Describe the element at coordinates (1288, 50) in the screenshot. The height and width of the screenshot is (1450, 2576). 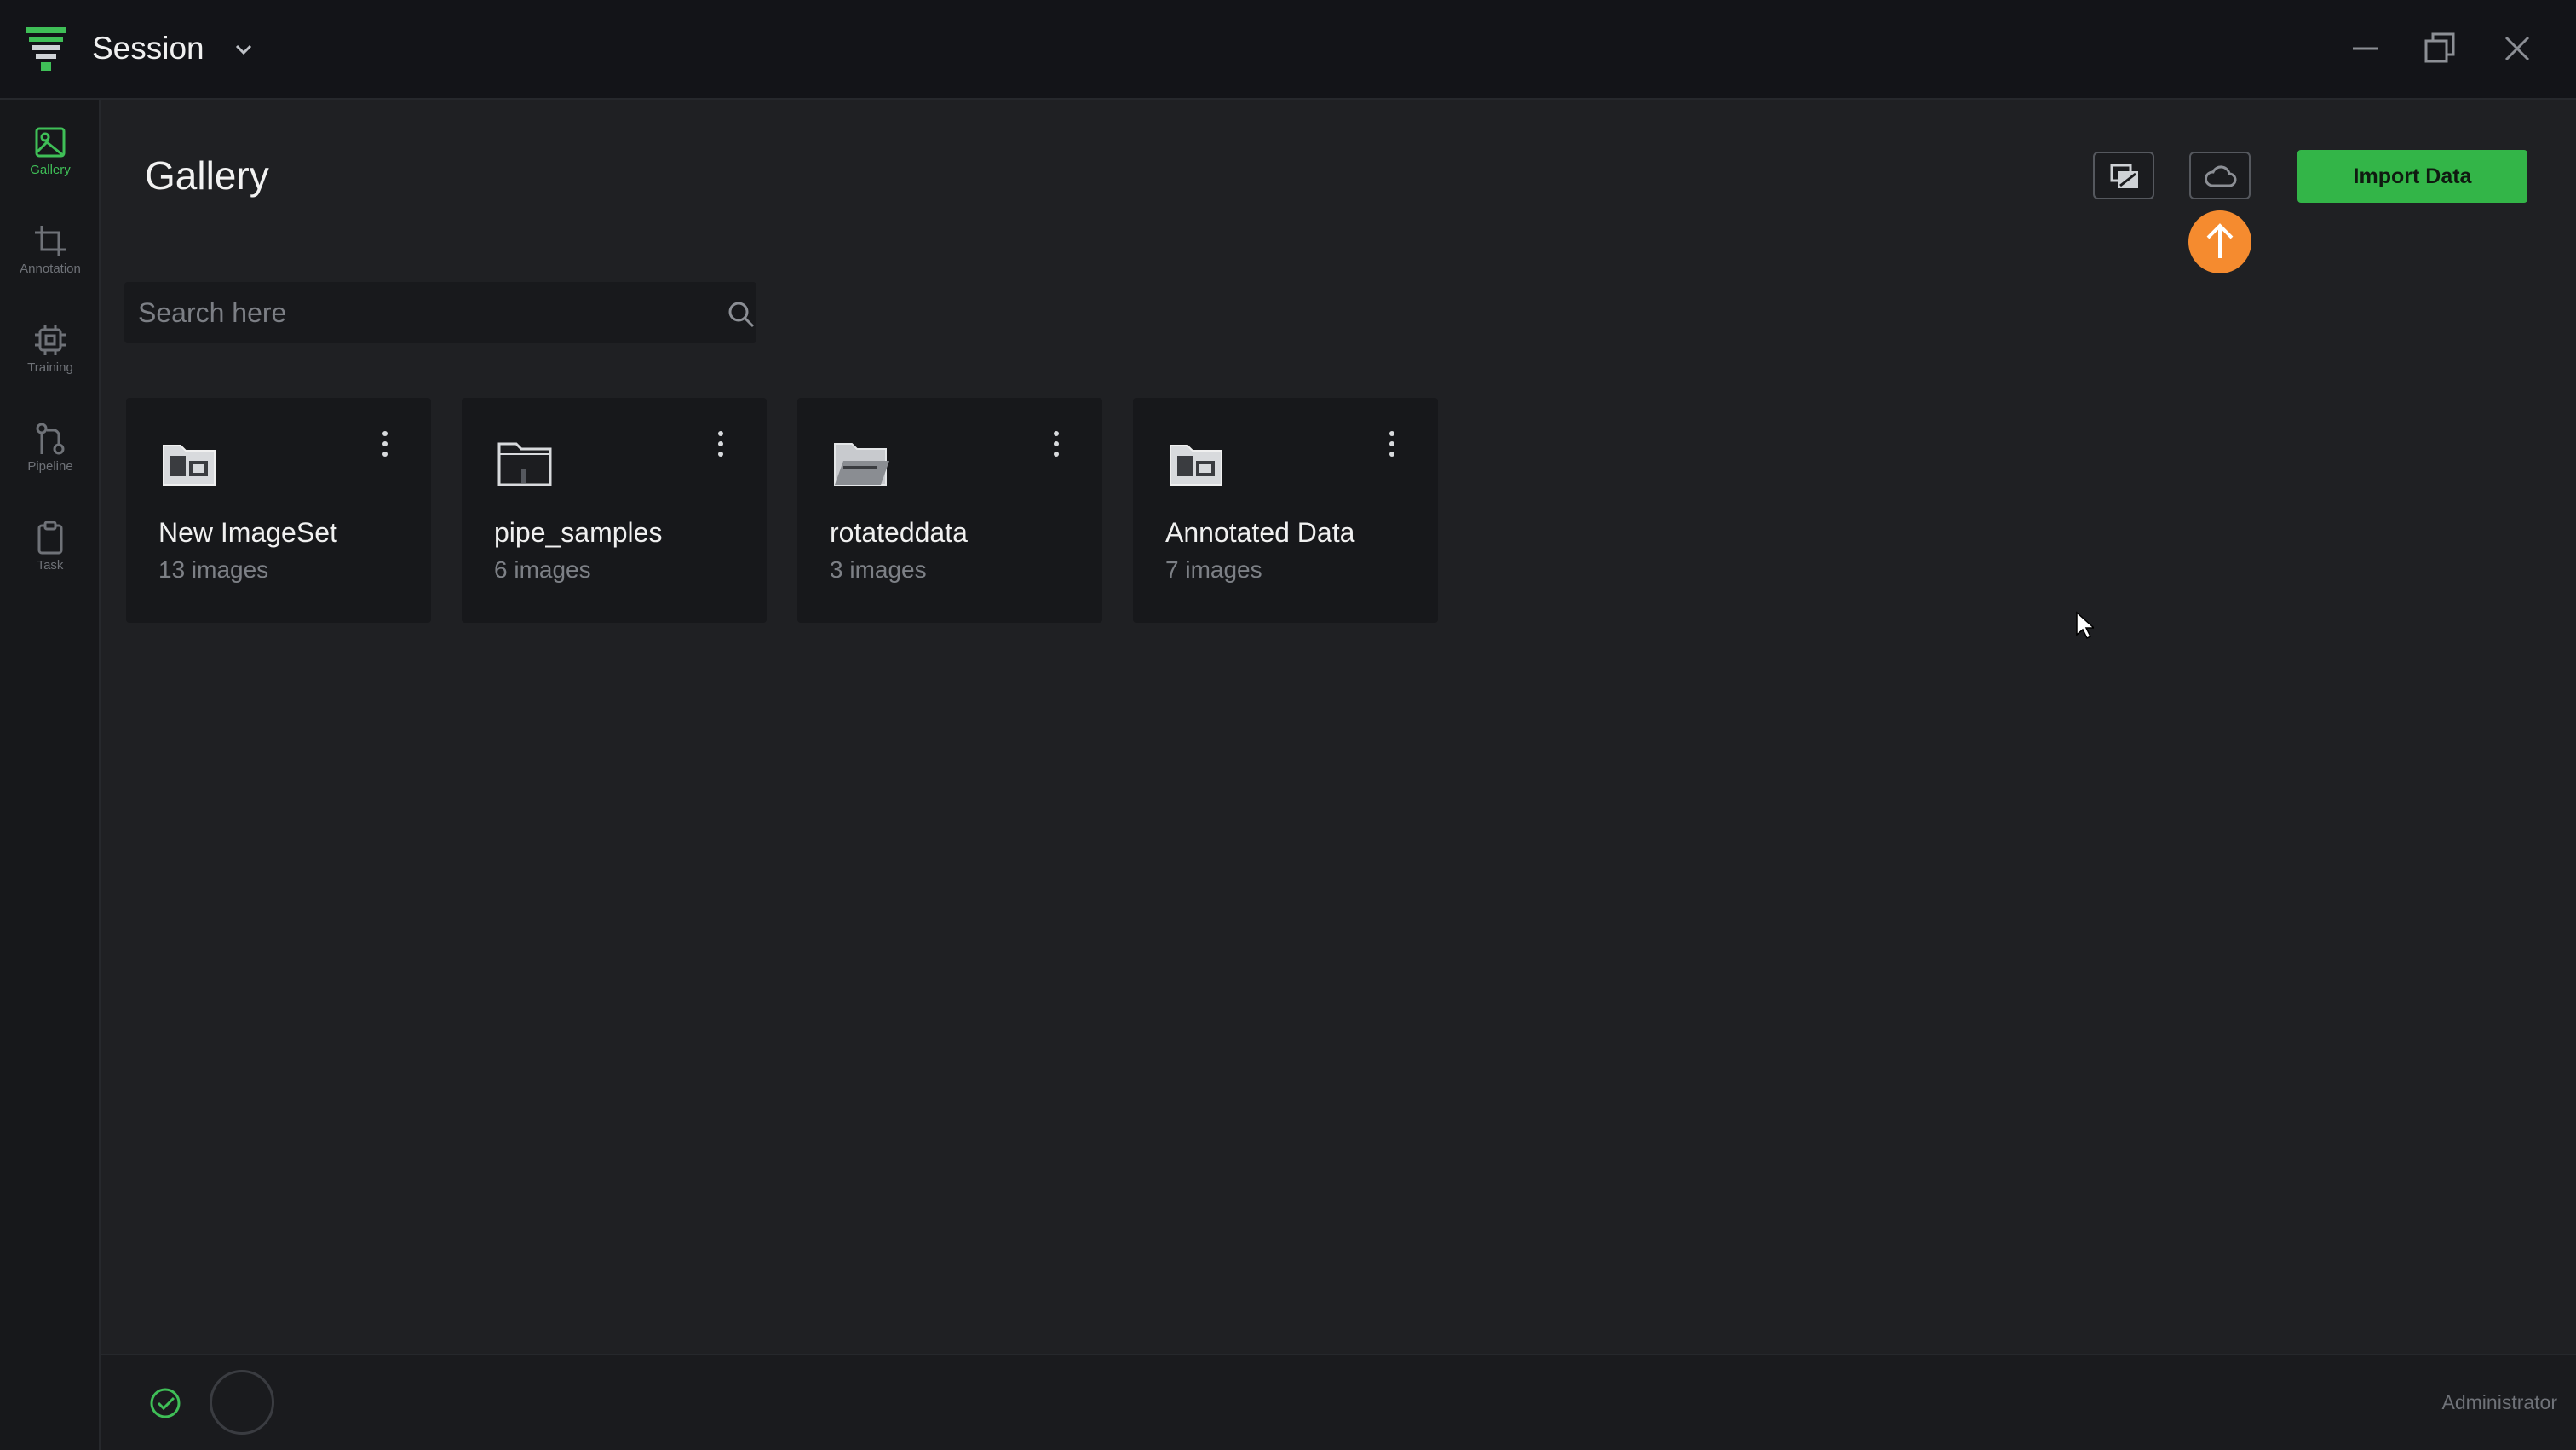
I see `title-bar: Session` at that location.